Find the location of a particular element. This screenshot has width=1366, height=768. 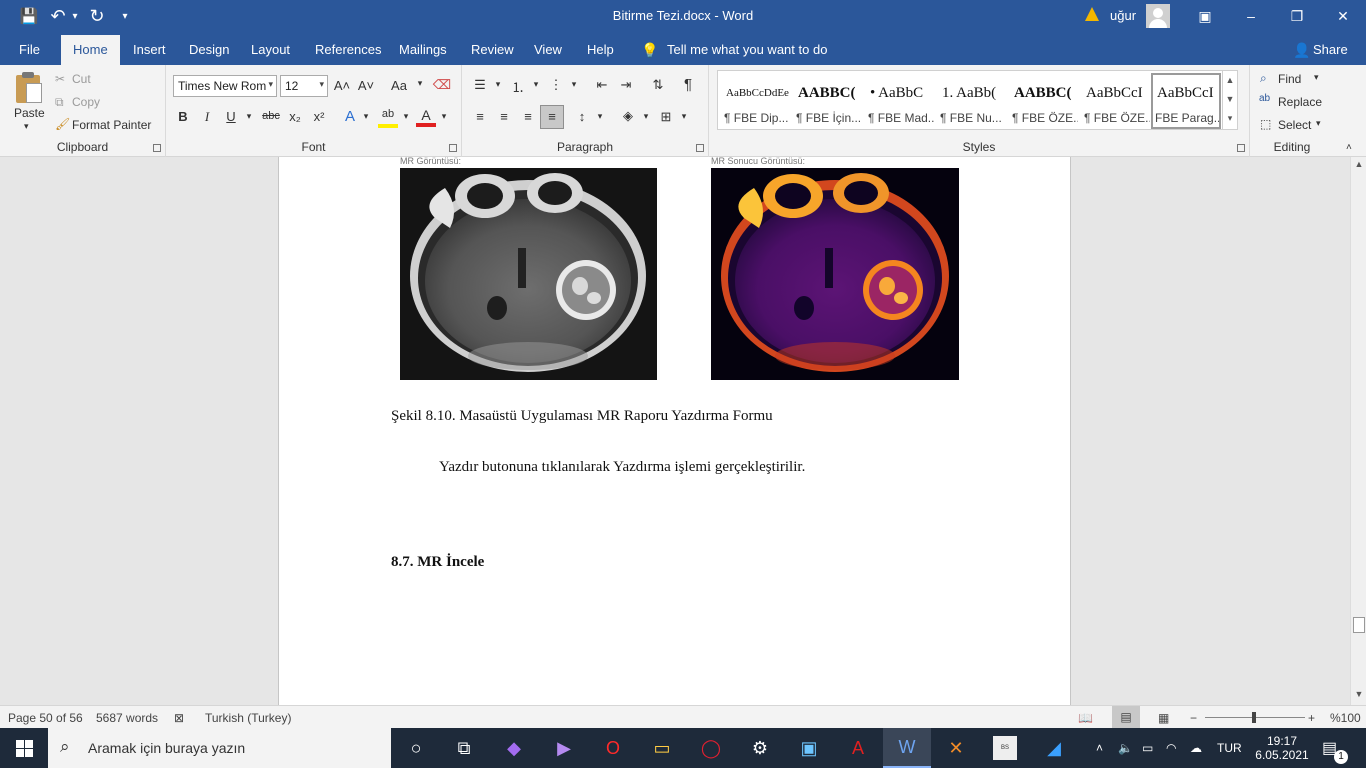

font-size-box: 12 is located at coordinates (304, 86).